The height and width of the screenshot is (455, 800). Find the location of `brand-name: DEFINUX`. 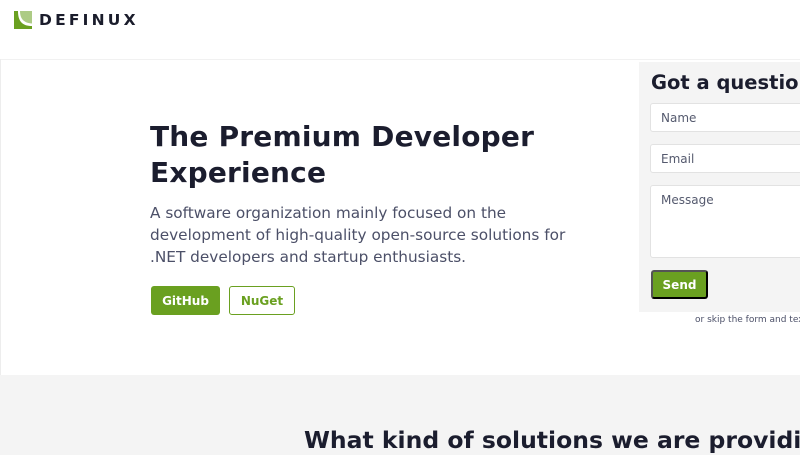

brand-name: DEFINUX is located at coordinates (89, 20).